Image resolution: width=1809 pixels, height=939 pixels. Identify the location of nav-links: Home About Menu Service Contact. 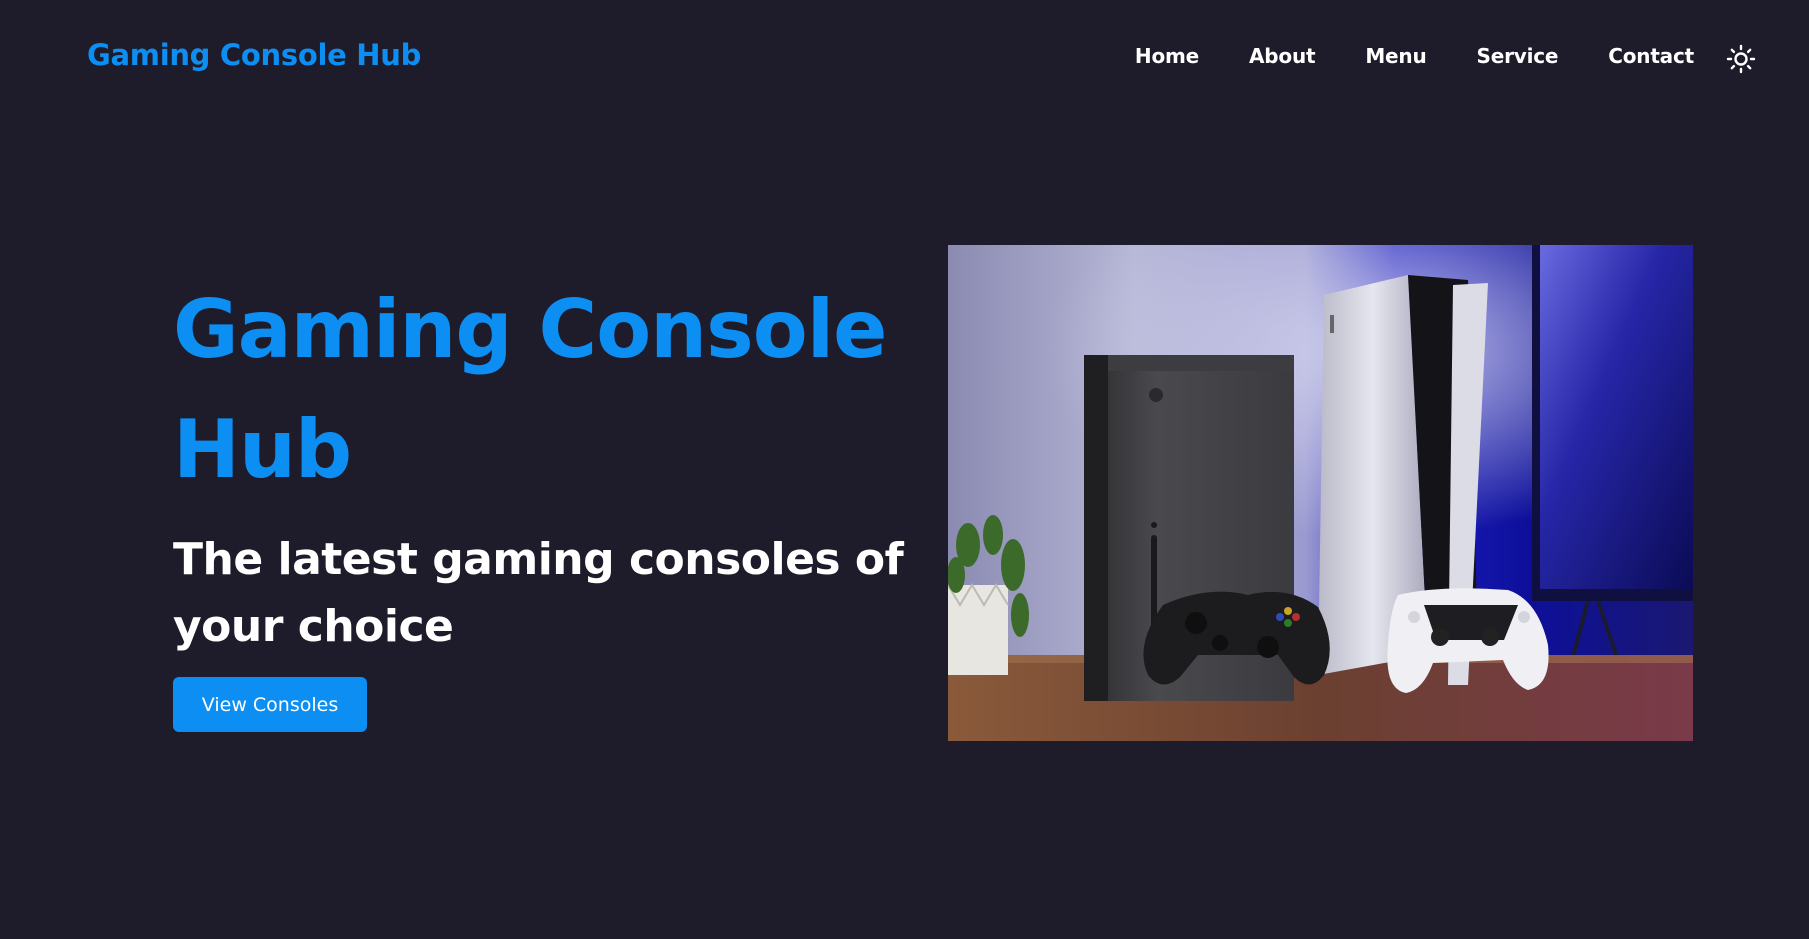
(1389, 56).